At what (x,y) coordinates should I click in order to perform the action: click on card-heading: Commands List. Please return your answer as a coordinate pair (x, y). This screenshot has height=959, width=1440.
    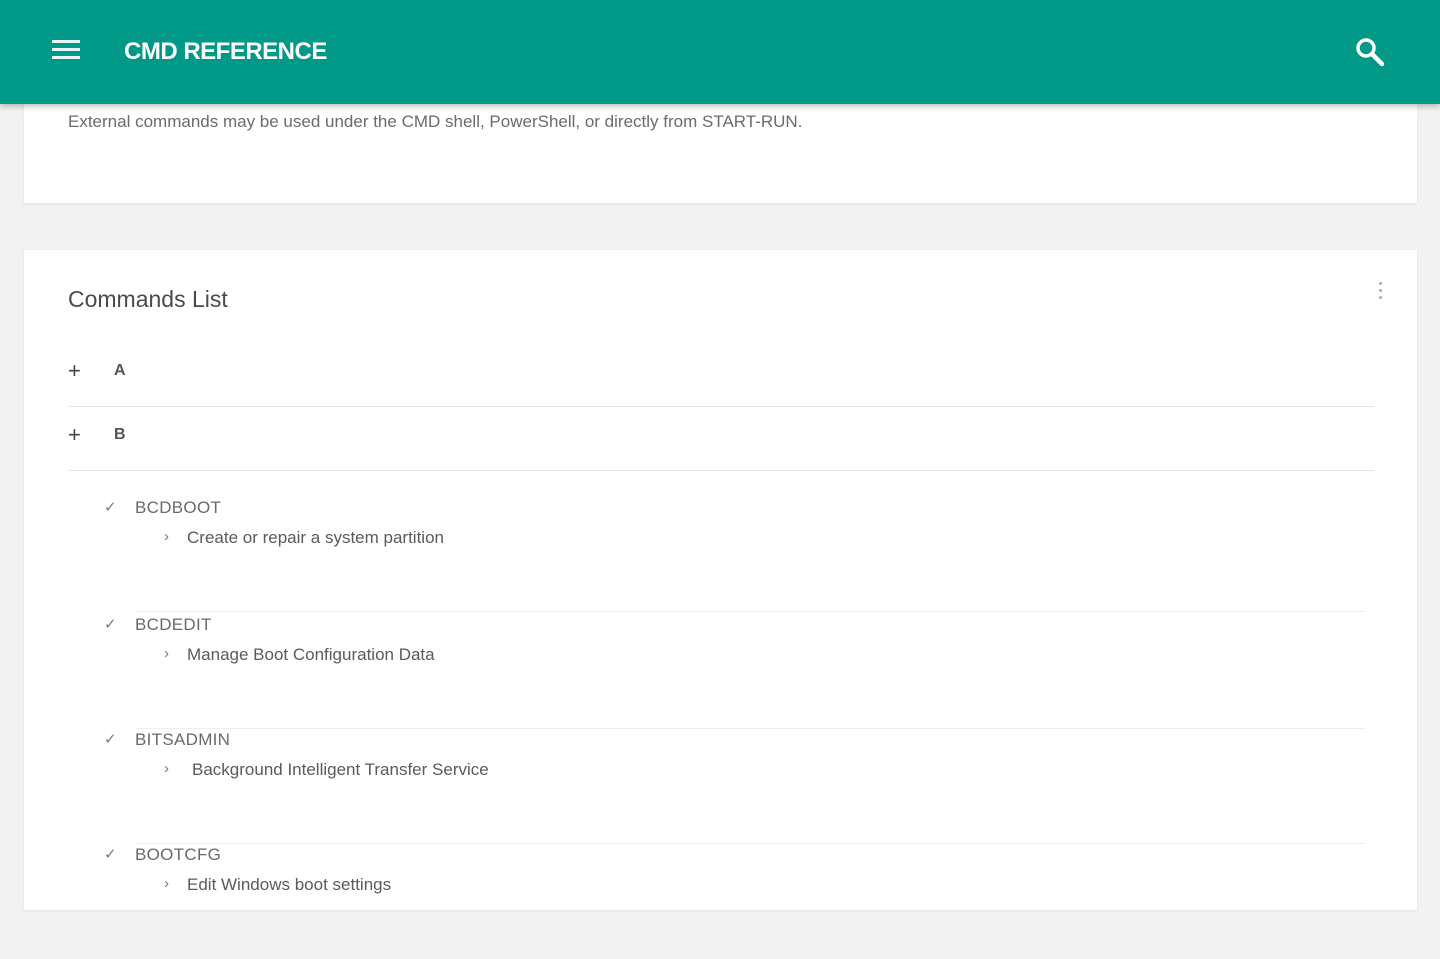
    Looking at the image, I should click on (148, 299).